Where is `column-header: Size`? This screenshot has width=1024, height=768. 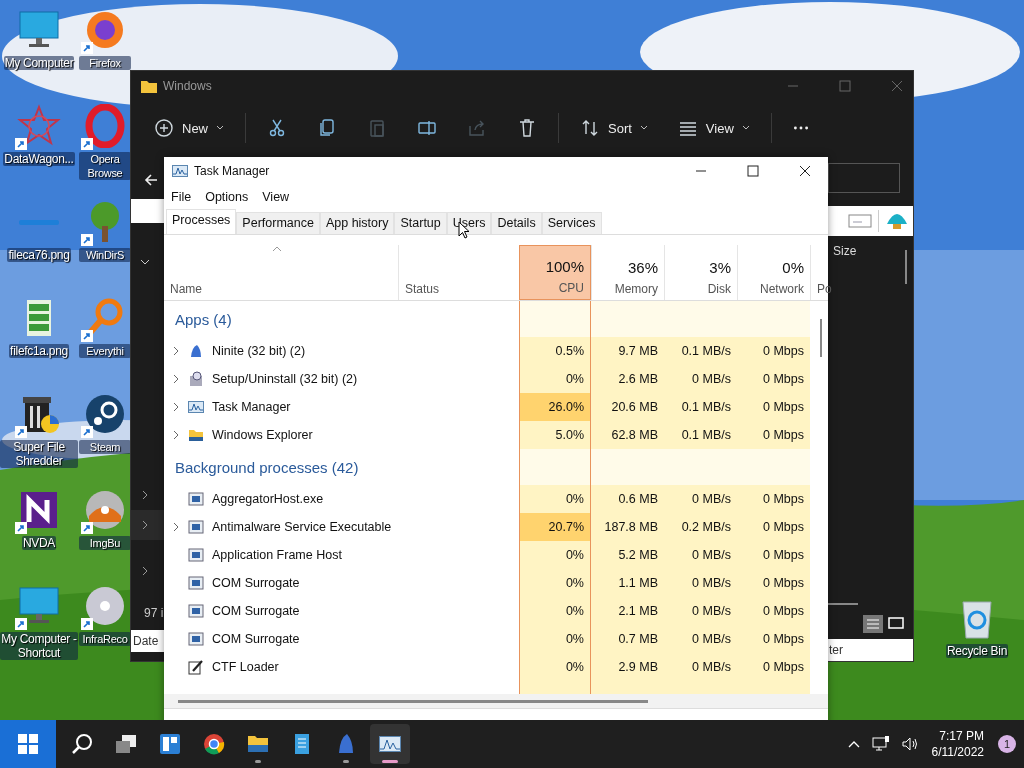
column-header: Size is located at coordinates (845, 264).